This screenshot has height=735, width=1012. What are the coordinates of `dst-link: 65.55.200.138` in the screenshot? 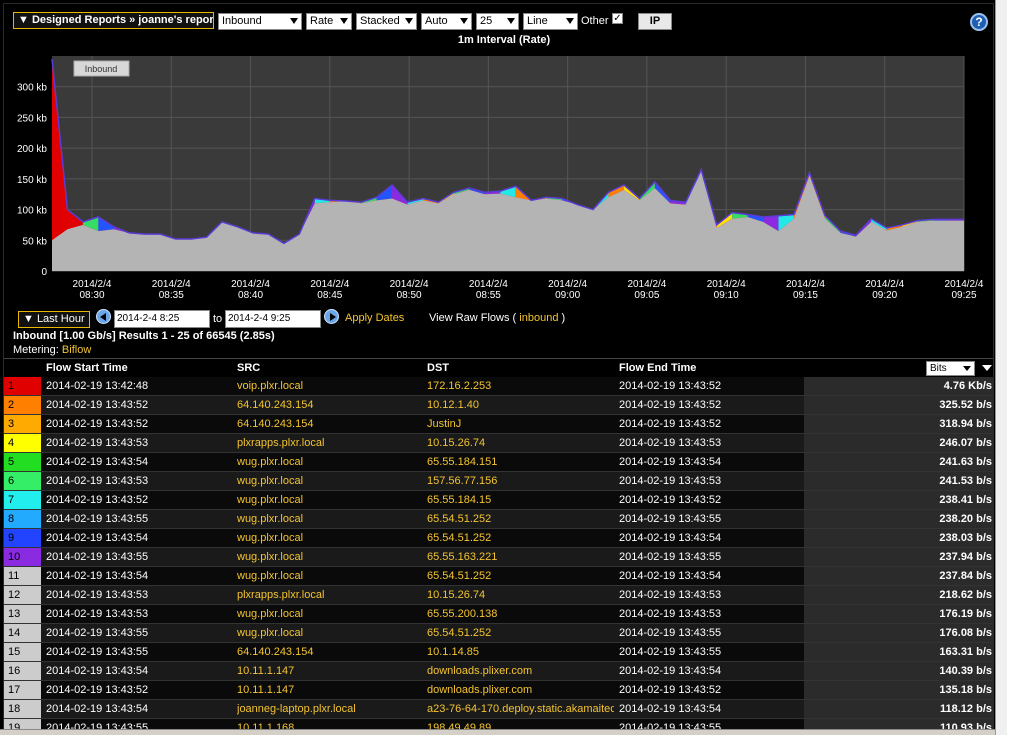 It's located at (520, 614).